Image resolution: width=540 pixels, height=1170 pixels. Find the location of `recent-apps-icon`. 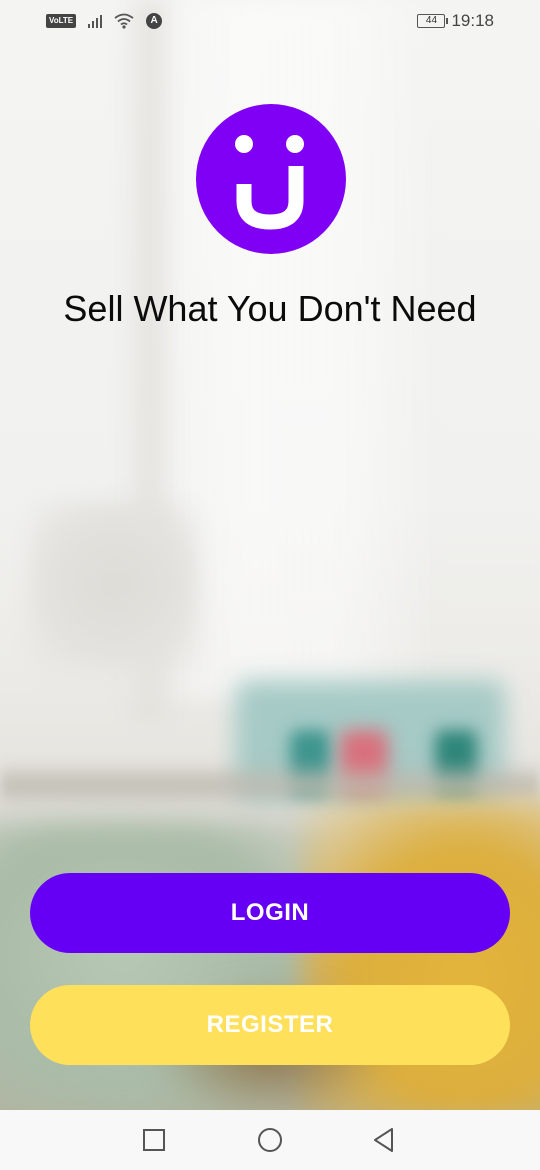

recent-apps-icon is located at coordinates (154, 1140).